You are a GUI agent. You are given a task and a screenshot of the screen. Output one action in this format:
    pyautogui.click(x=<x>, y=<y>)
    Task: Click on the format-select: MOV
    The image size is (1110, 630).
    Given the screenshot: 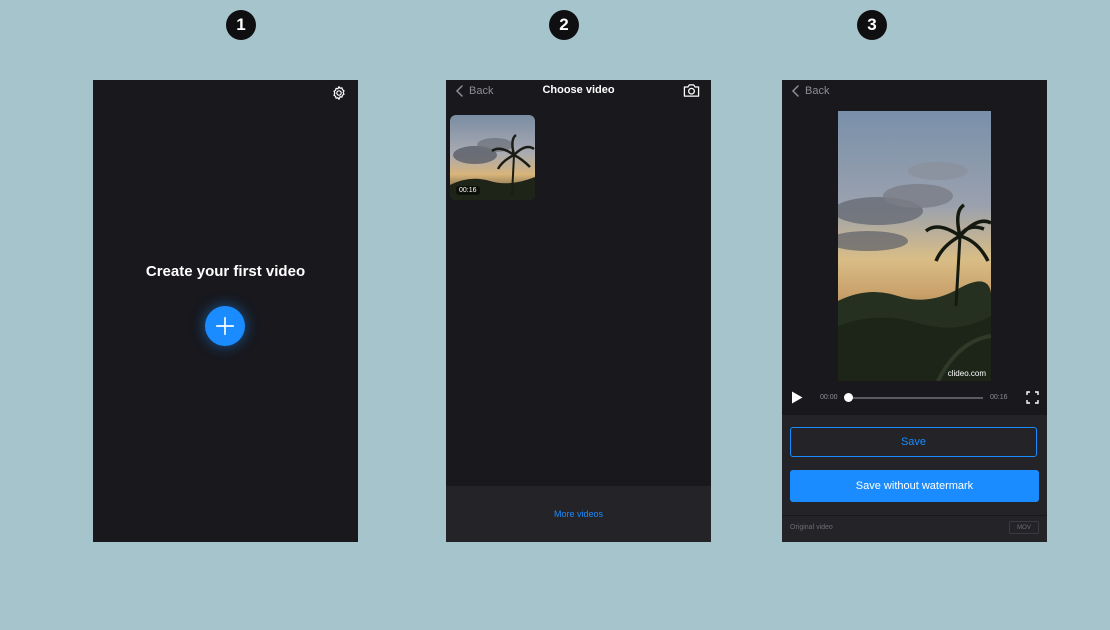 What is the action you would take?
    pyautogui.click(x=1024, y=527)
    